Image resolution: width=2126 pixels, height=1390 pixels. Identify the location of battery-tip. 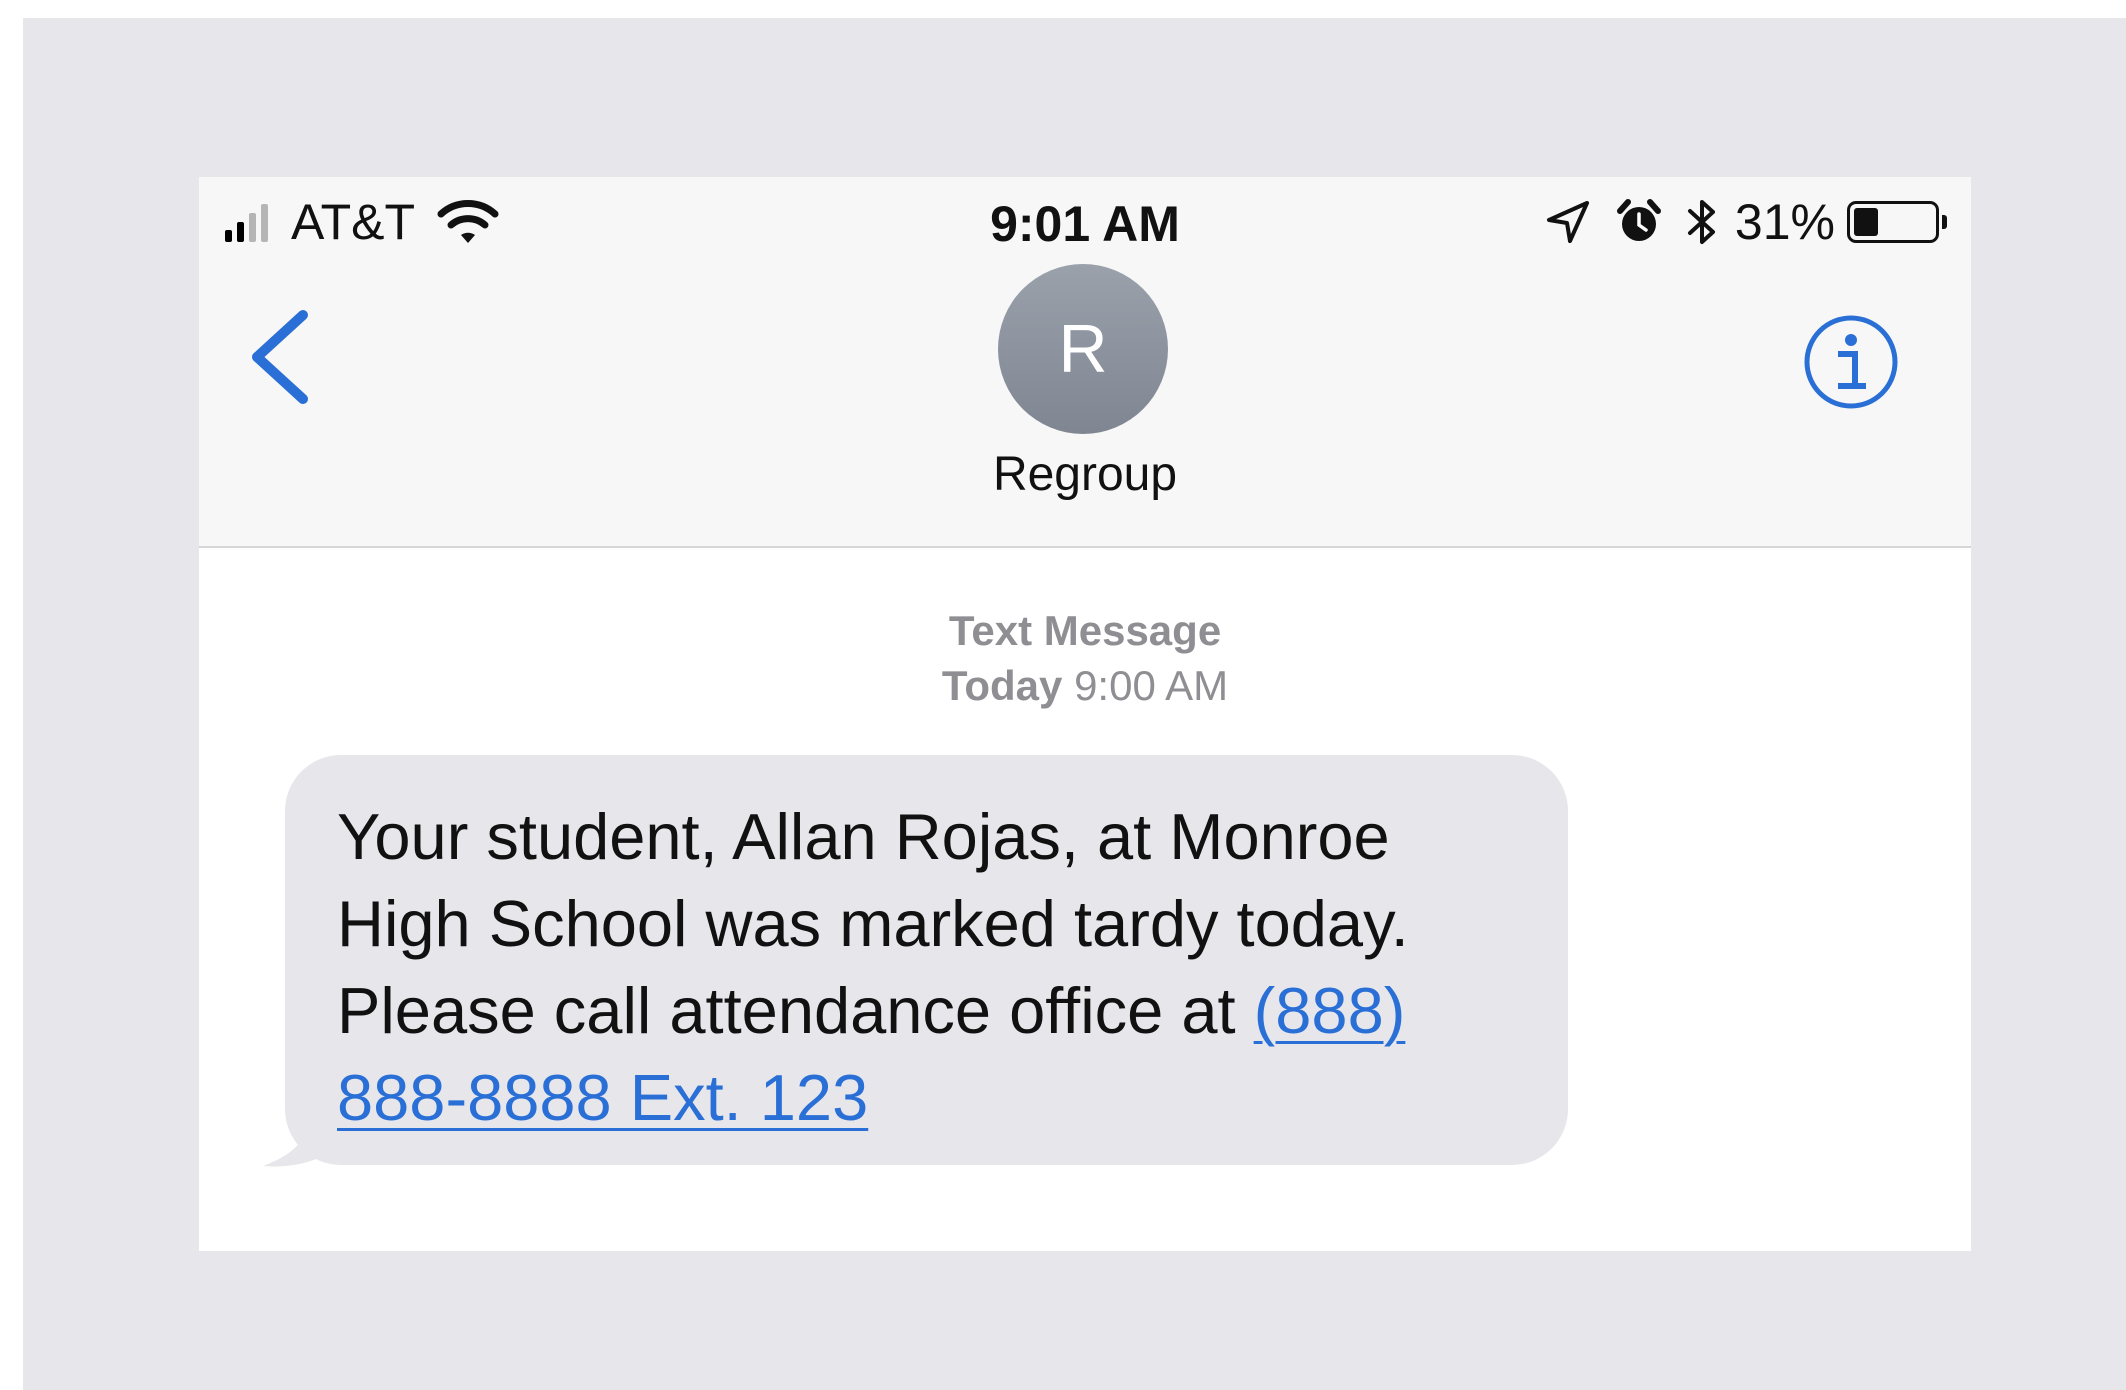
(1944, 222).